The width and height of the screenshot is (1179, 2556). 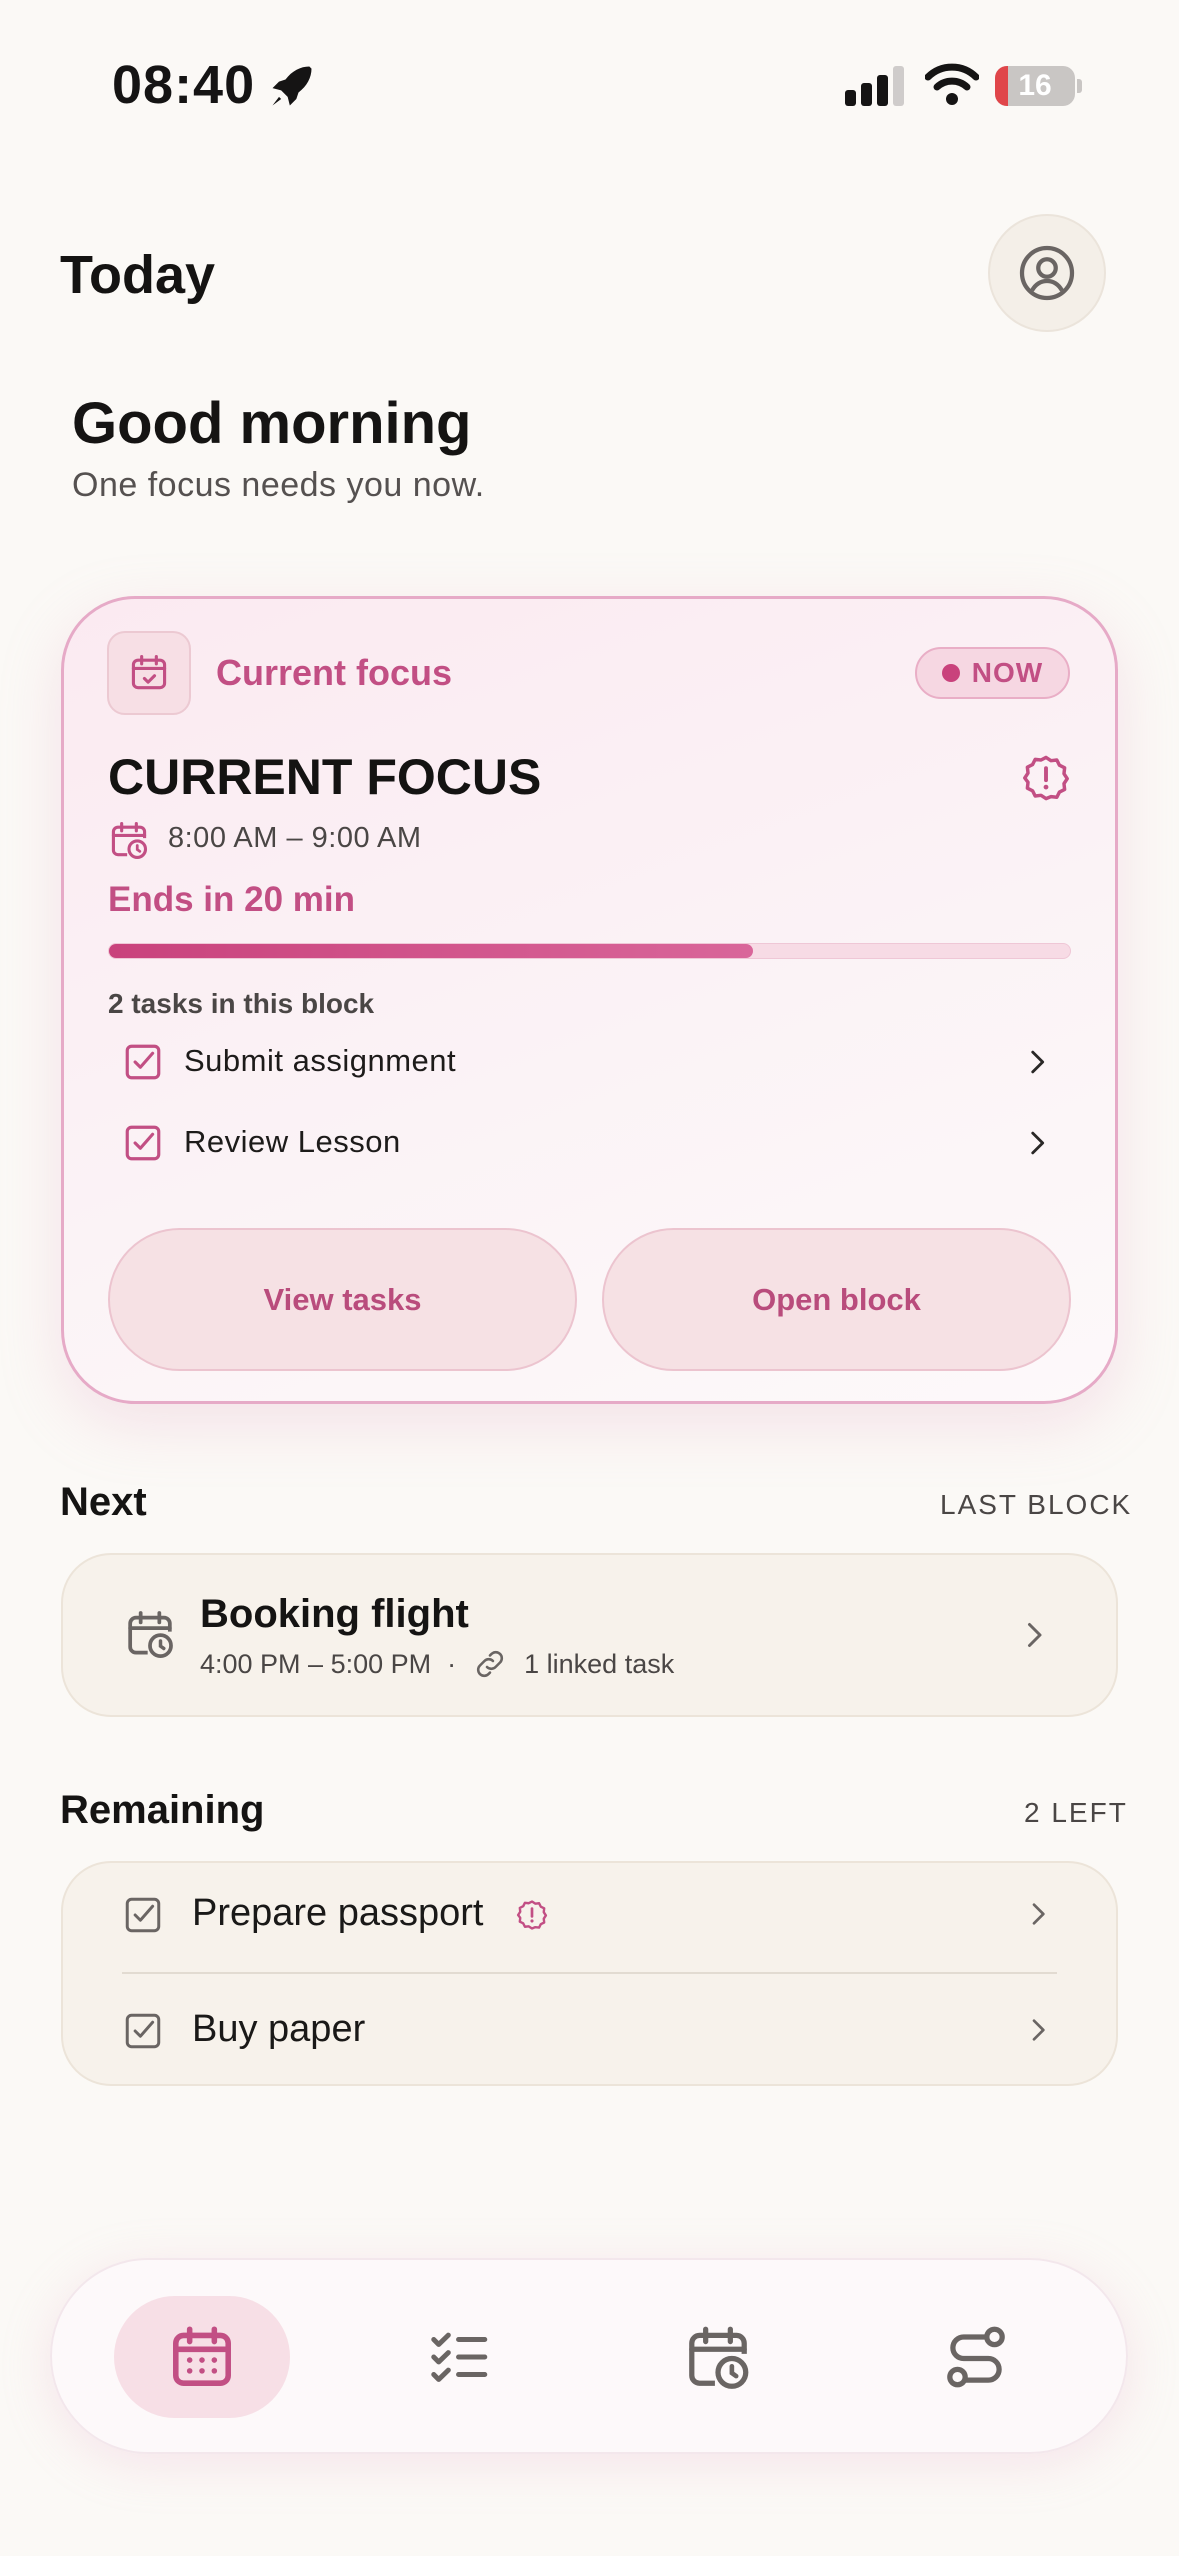 What do you see at coordinates (272, 423) in the screenshot?
I see `greeting-title: Good morning` at bounding box center [272, 423].